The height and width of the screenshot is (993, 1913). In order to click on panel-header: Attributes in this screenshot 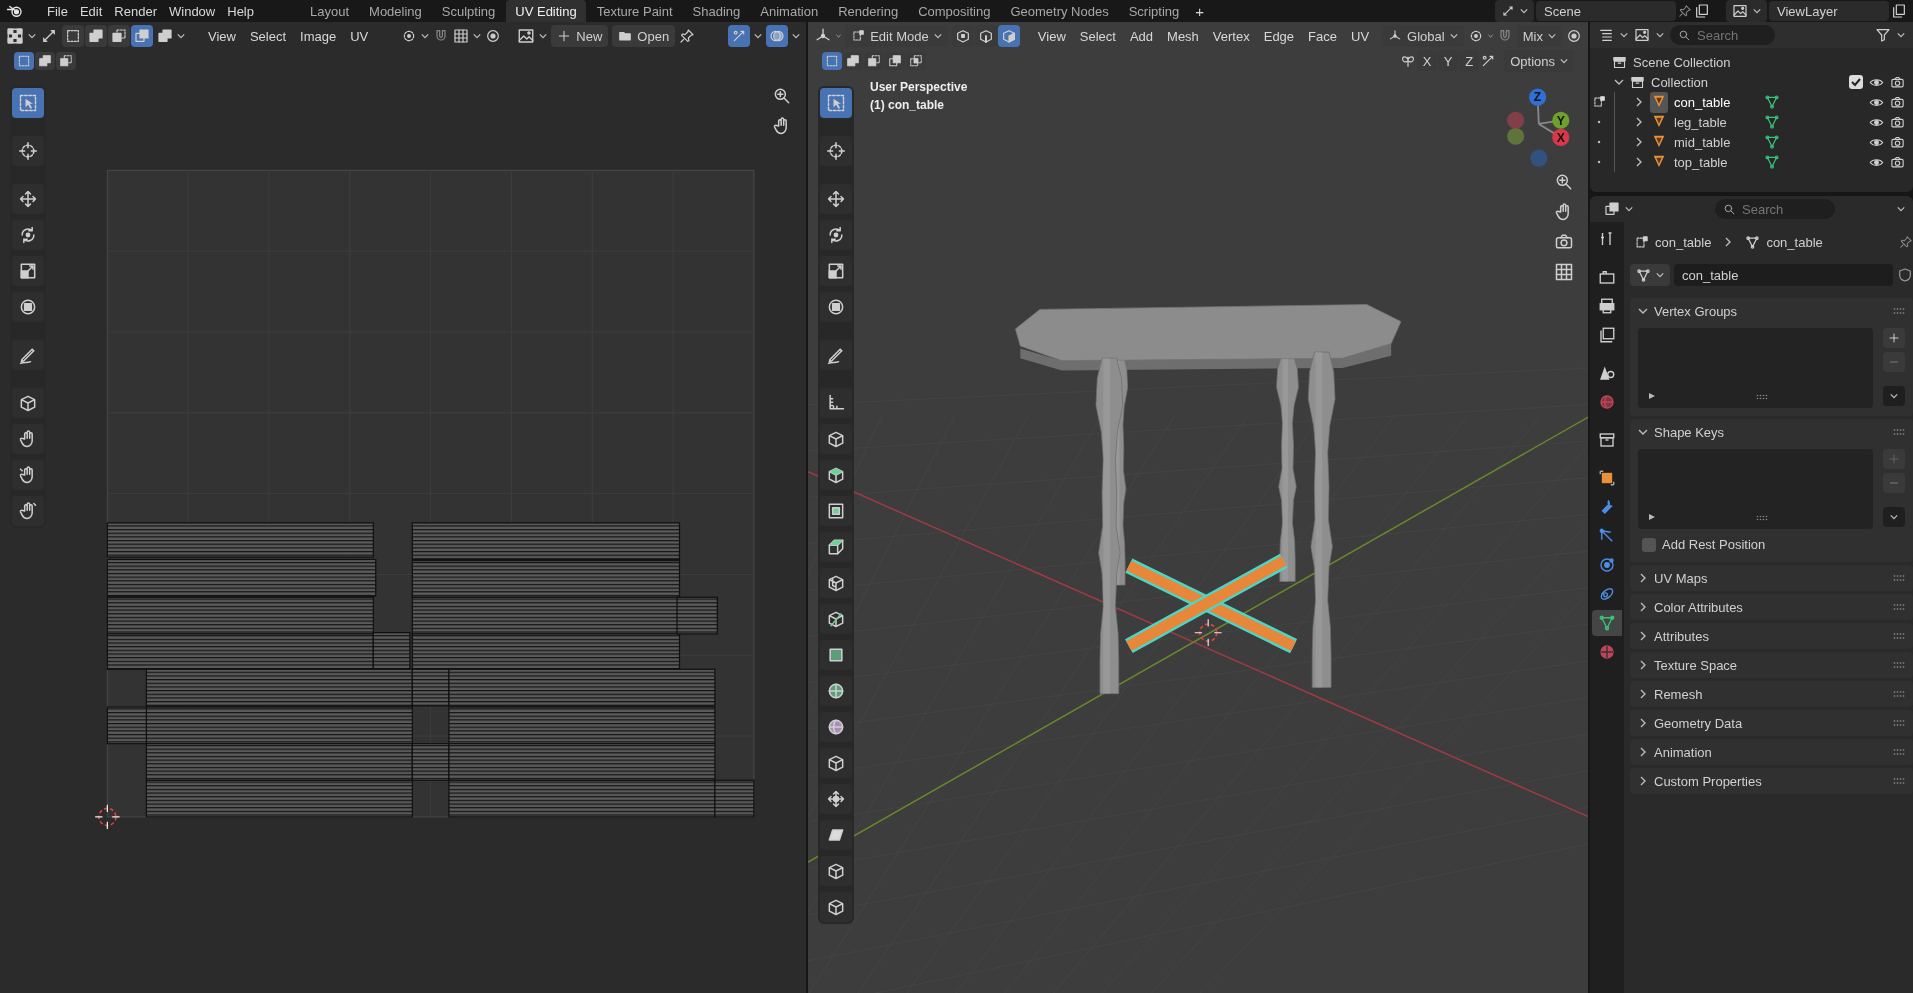, I will do `click(1770, 636)`.